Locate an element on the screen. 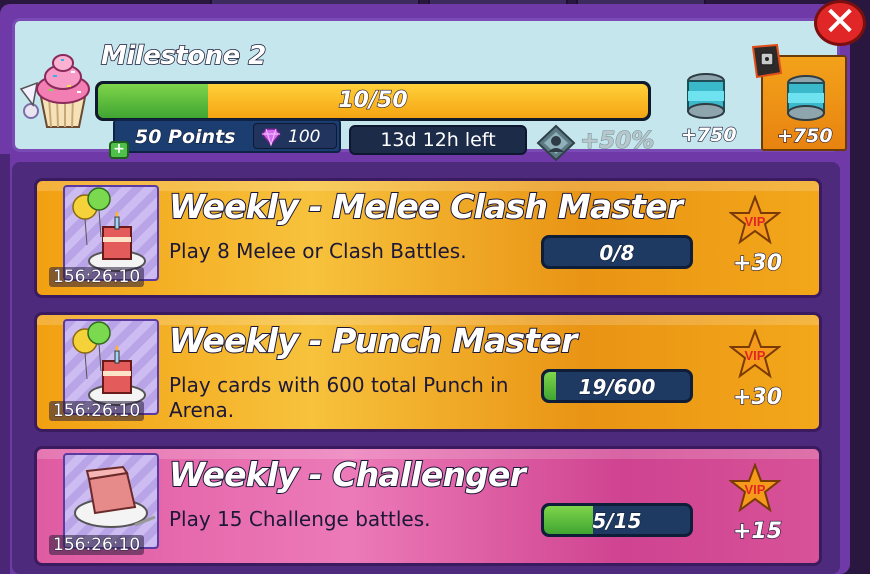  task-description: Play 15 Challenge battles. is located at coordinates (300, 519).